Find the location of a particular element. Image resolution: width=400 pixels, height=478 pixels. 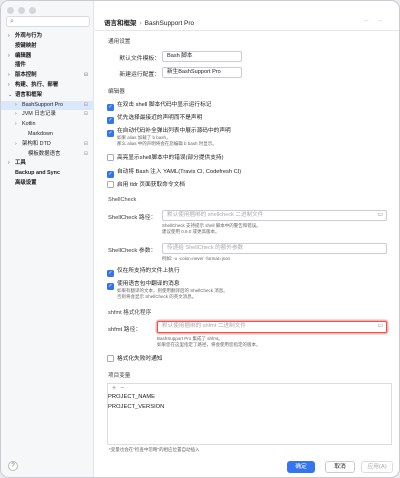

maximize-window-button is located at coordinates (32, 10).